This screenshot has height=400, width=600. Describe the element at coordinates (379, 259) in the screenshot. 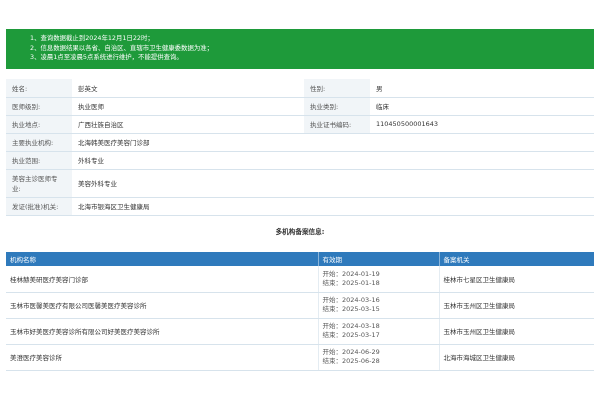

I see `column-header-validity: 有效期` at that location.